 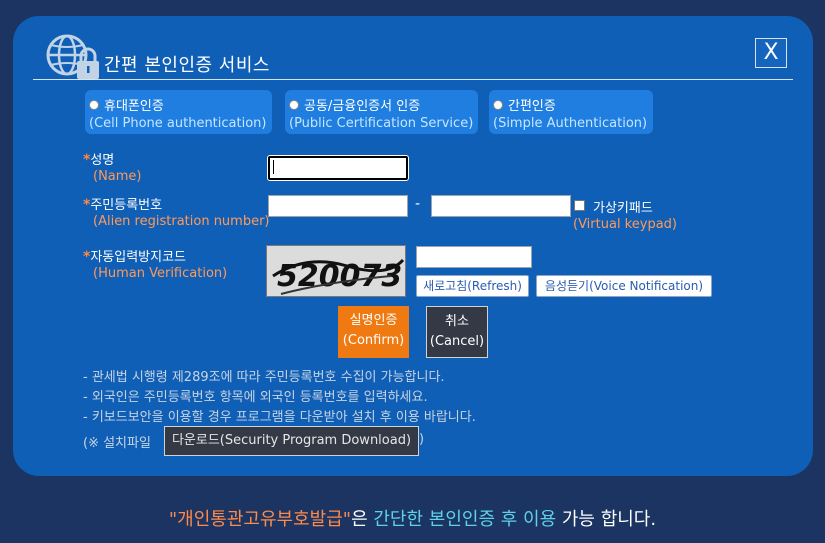 I want to click on modal-title: 간편 본인인증 서비스, so click(x=187, y=65).